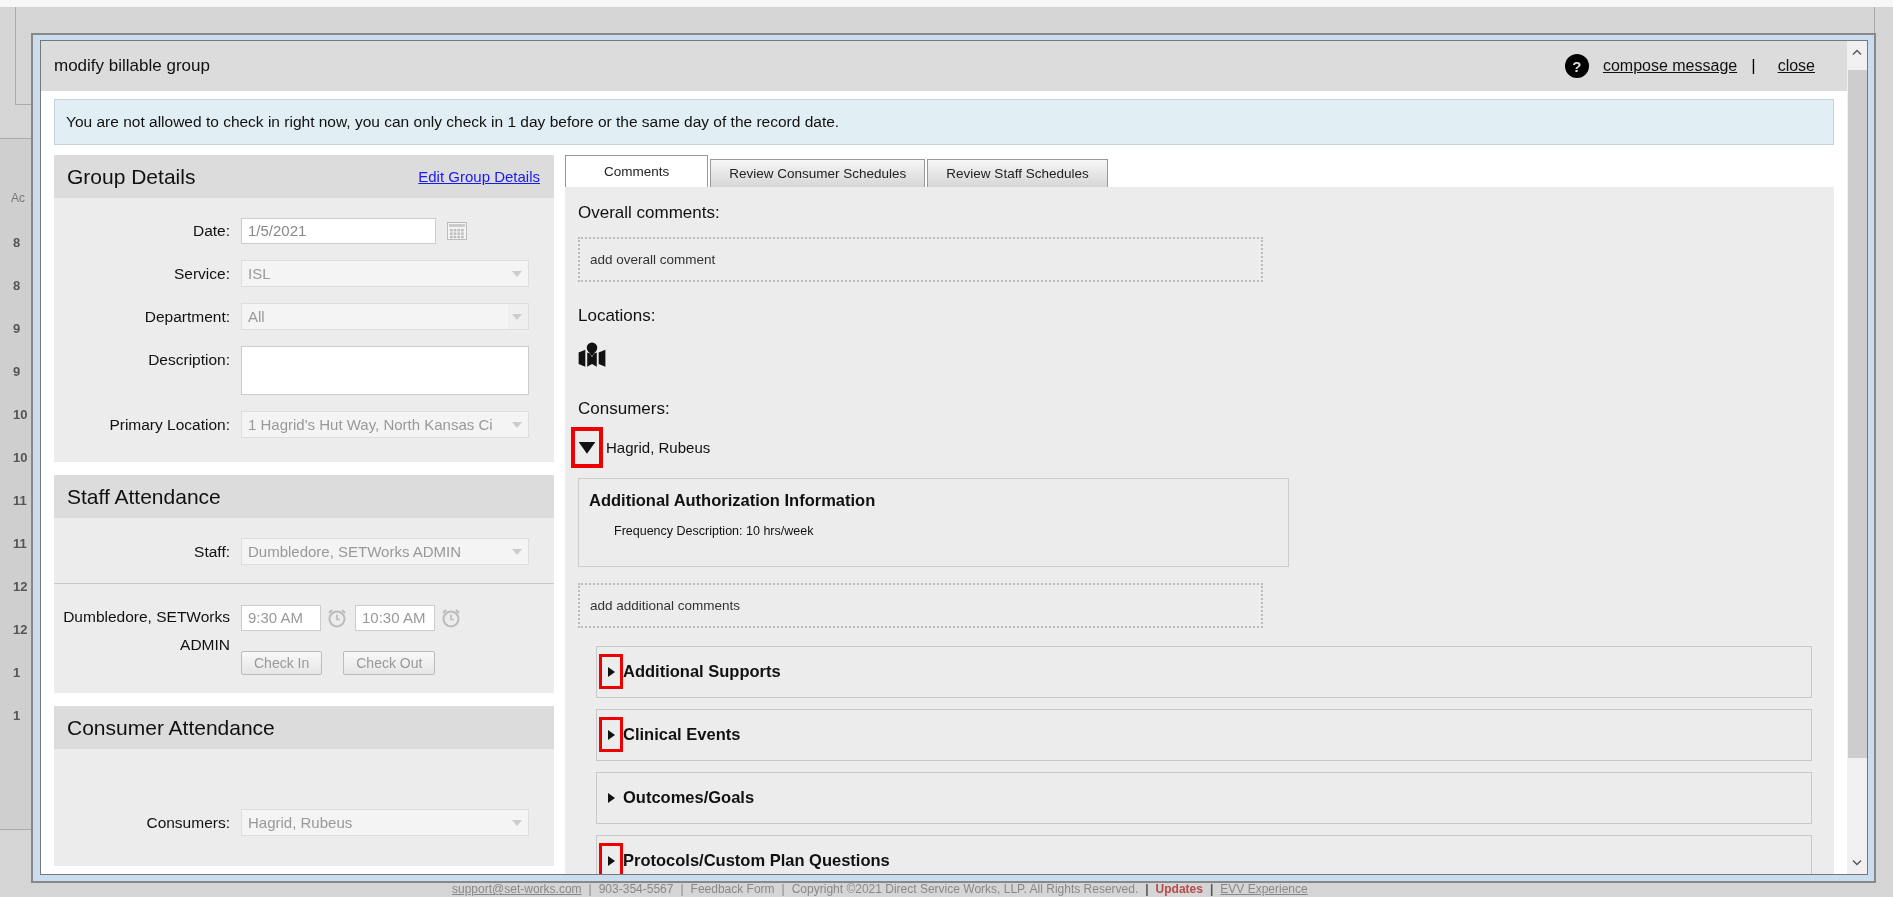 This screenshot has height=897, width=1893. I want to click on date-field: 1/5/2021, so click(338, 231).